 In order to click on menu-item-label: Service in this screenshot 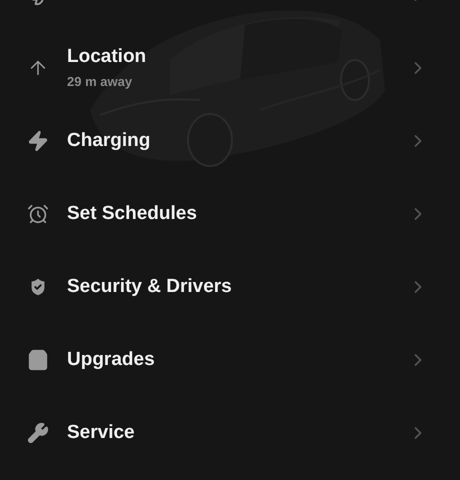, I will do `click(101, 432)`.